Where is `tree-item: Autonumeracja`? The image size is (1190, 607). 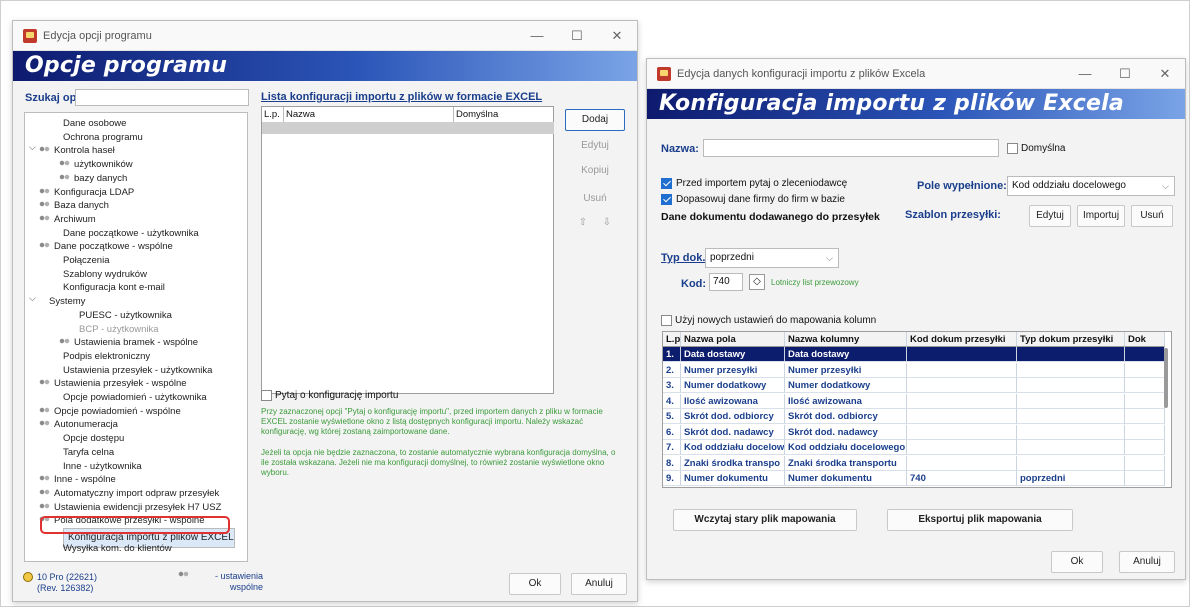
tree-item: Autonumeracja is located at coordinates (78, 424).